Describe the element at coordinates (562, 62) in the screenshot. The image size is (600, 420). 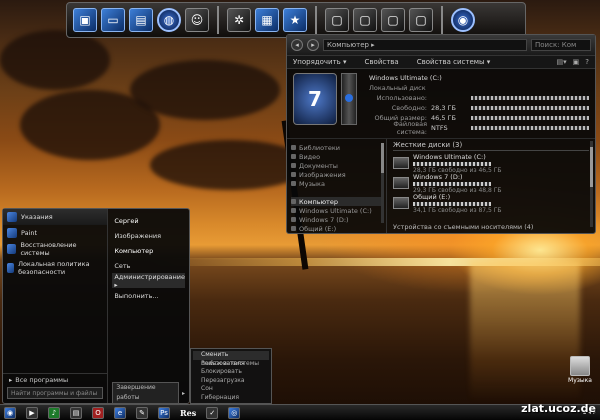
I see `view-options-icon: ▤▾` at that location.